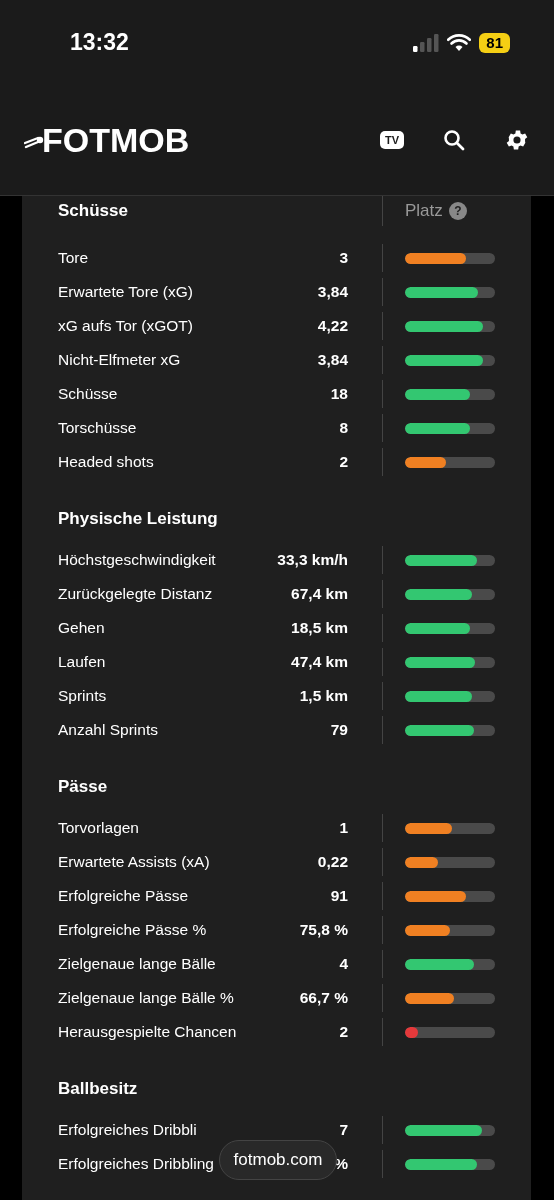 This screenshot has width=554, height=1200. Describe the element at coordinates (323, 696) in the screenshot. I see `stat-value: 1,5 km` at that location.